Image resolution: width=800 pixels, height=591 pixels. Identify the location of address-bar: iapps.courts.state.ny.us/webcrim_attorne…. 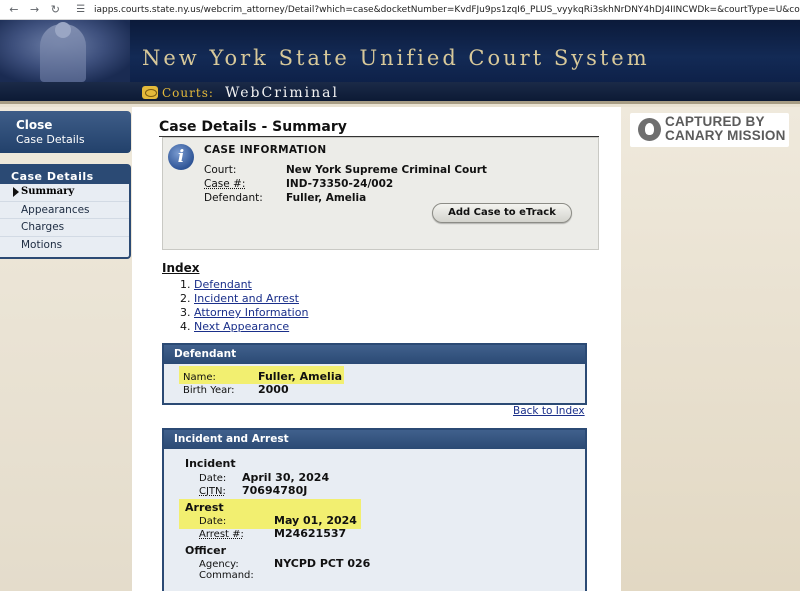
(447, 10).